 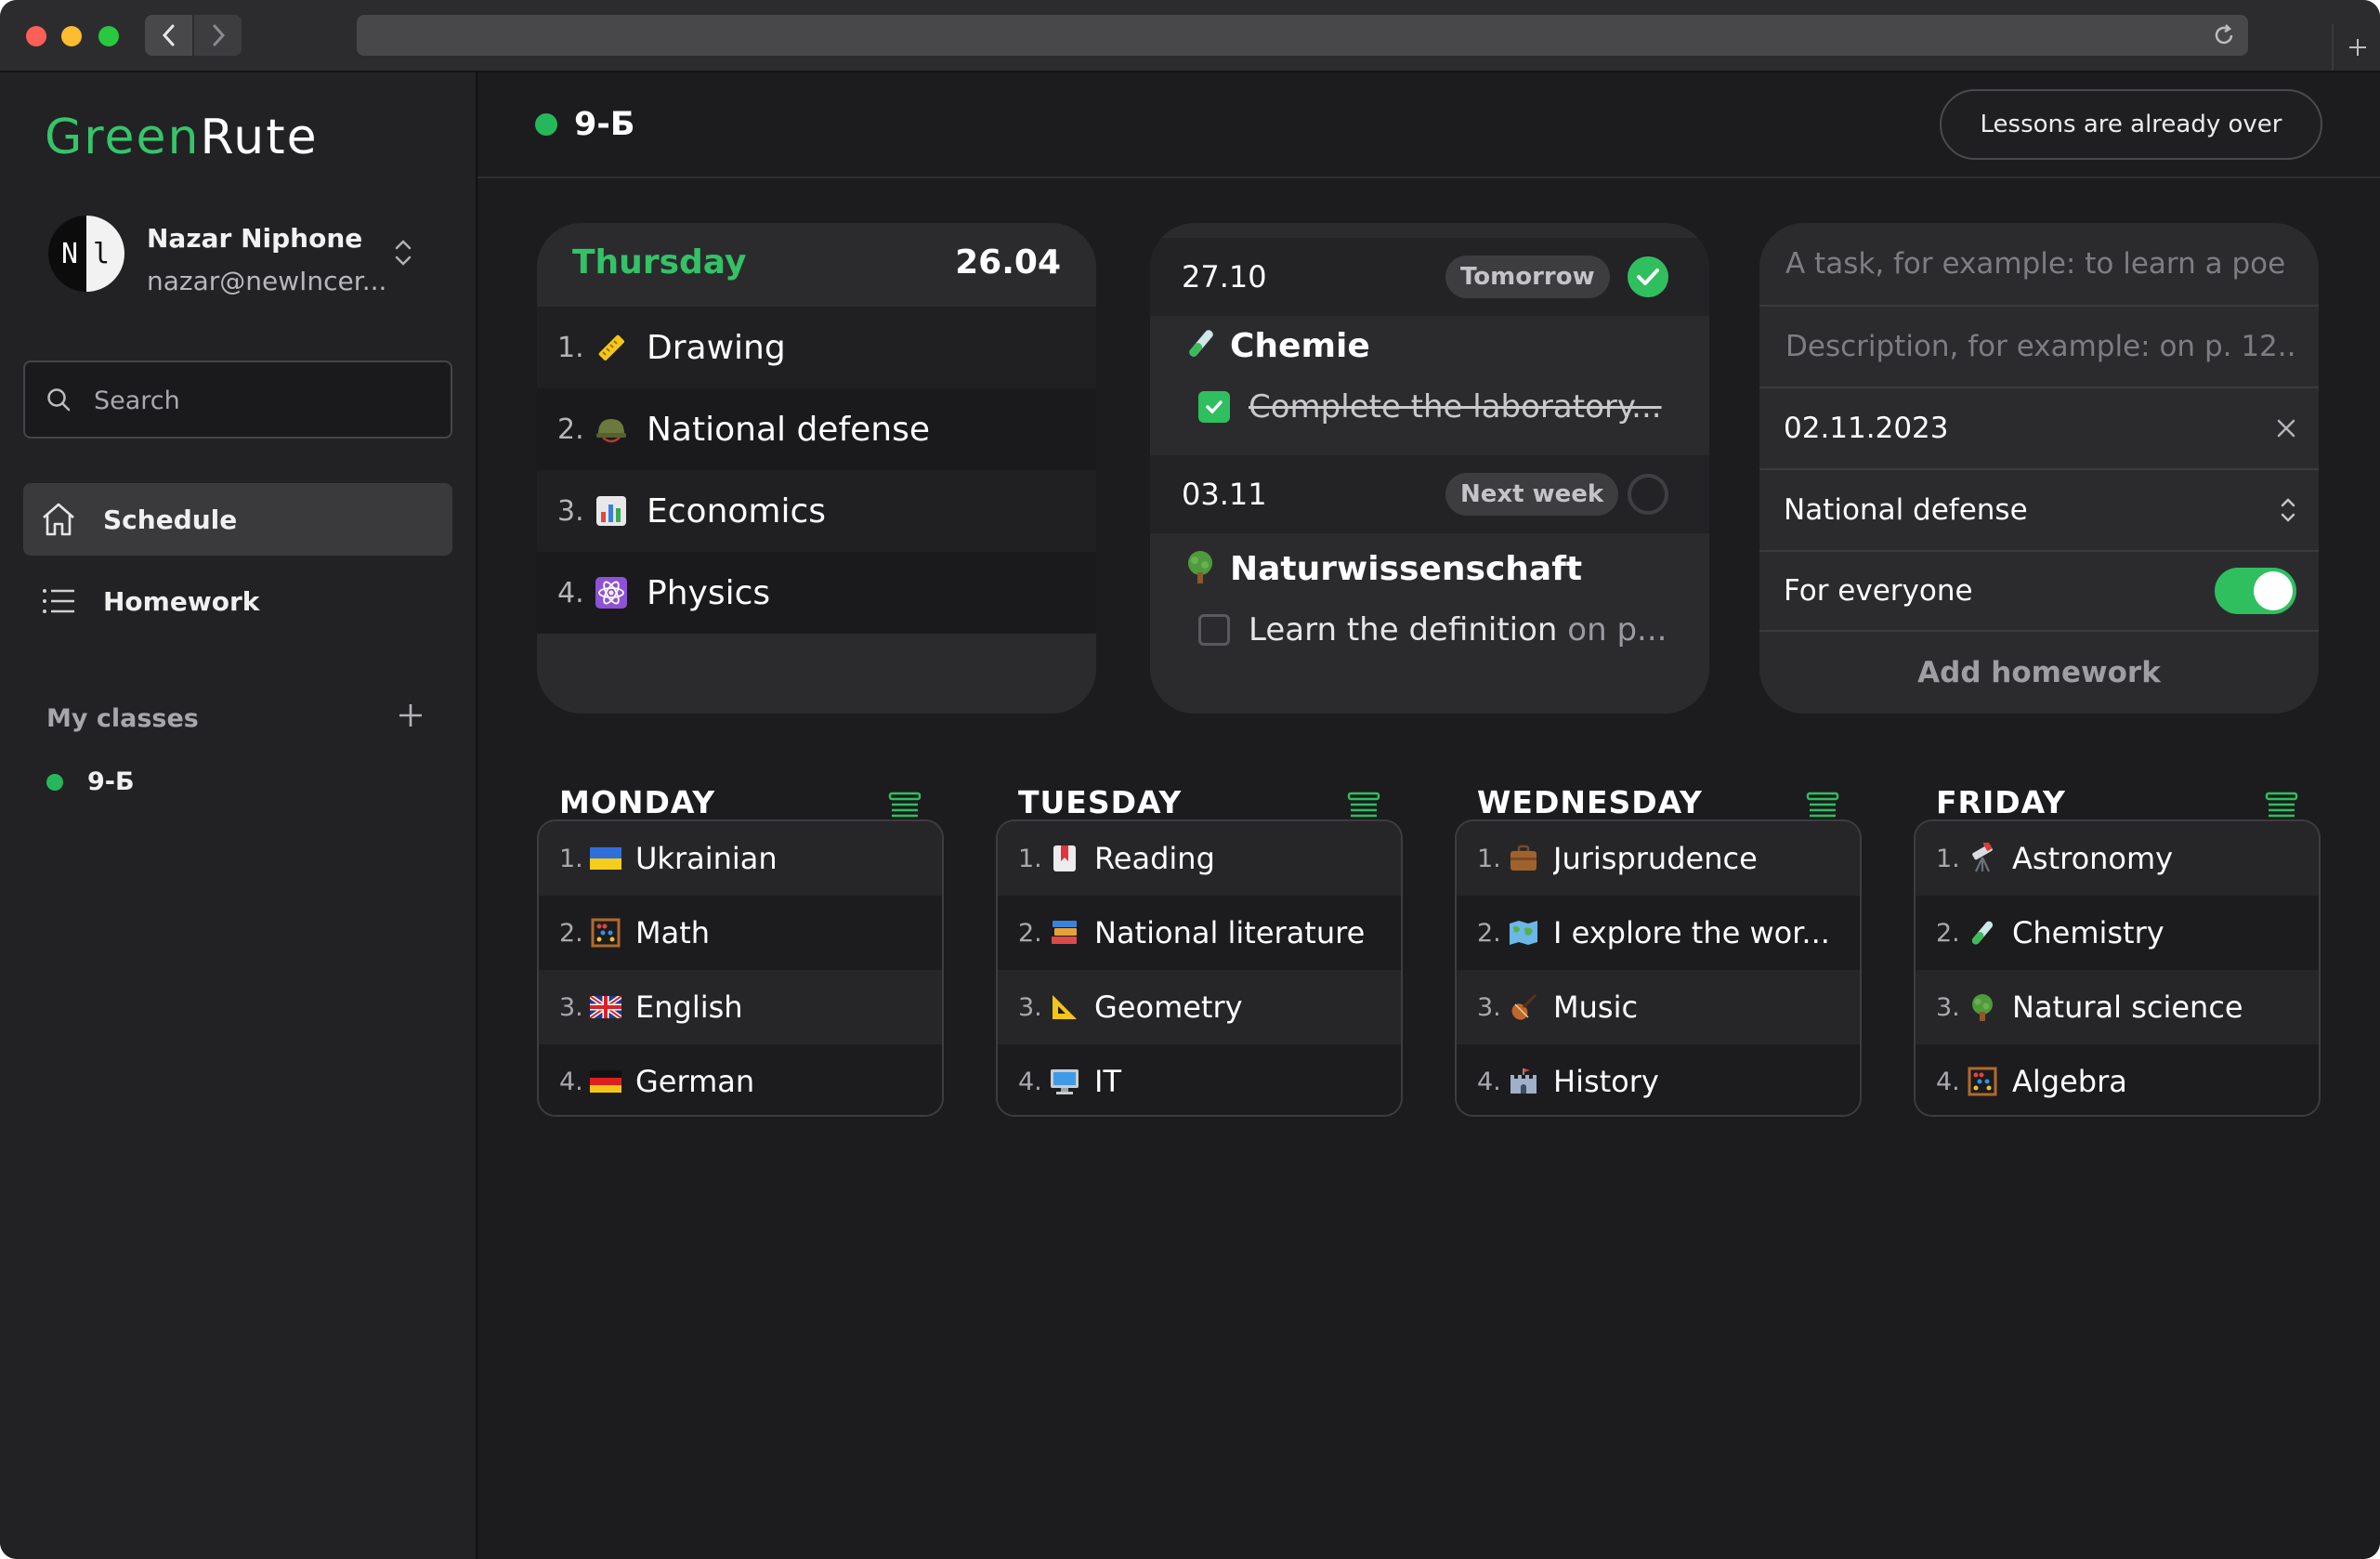 I want to click on close-window-button, so click(x=36, y=36).